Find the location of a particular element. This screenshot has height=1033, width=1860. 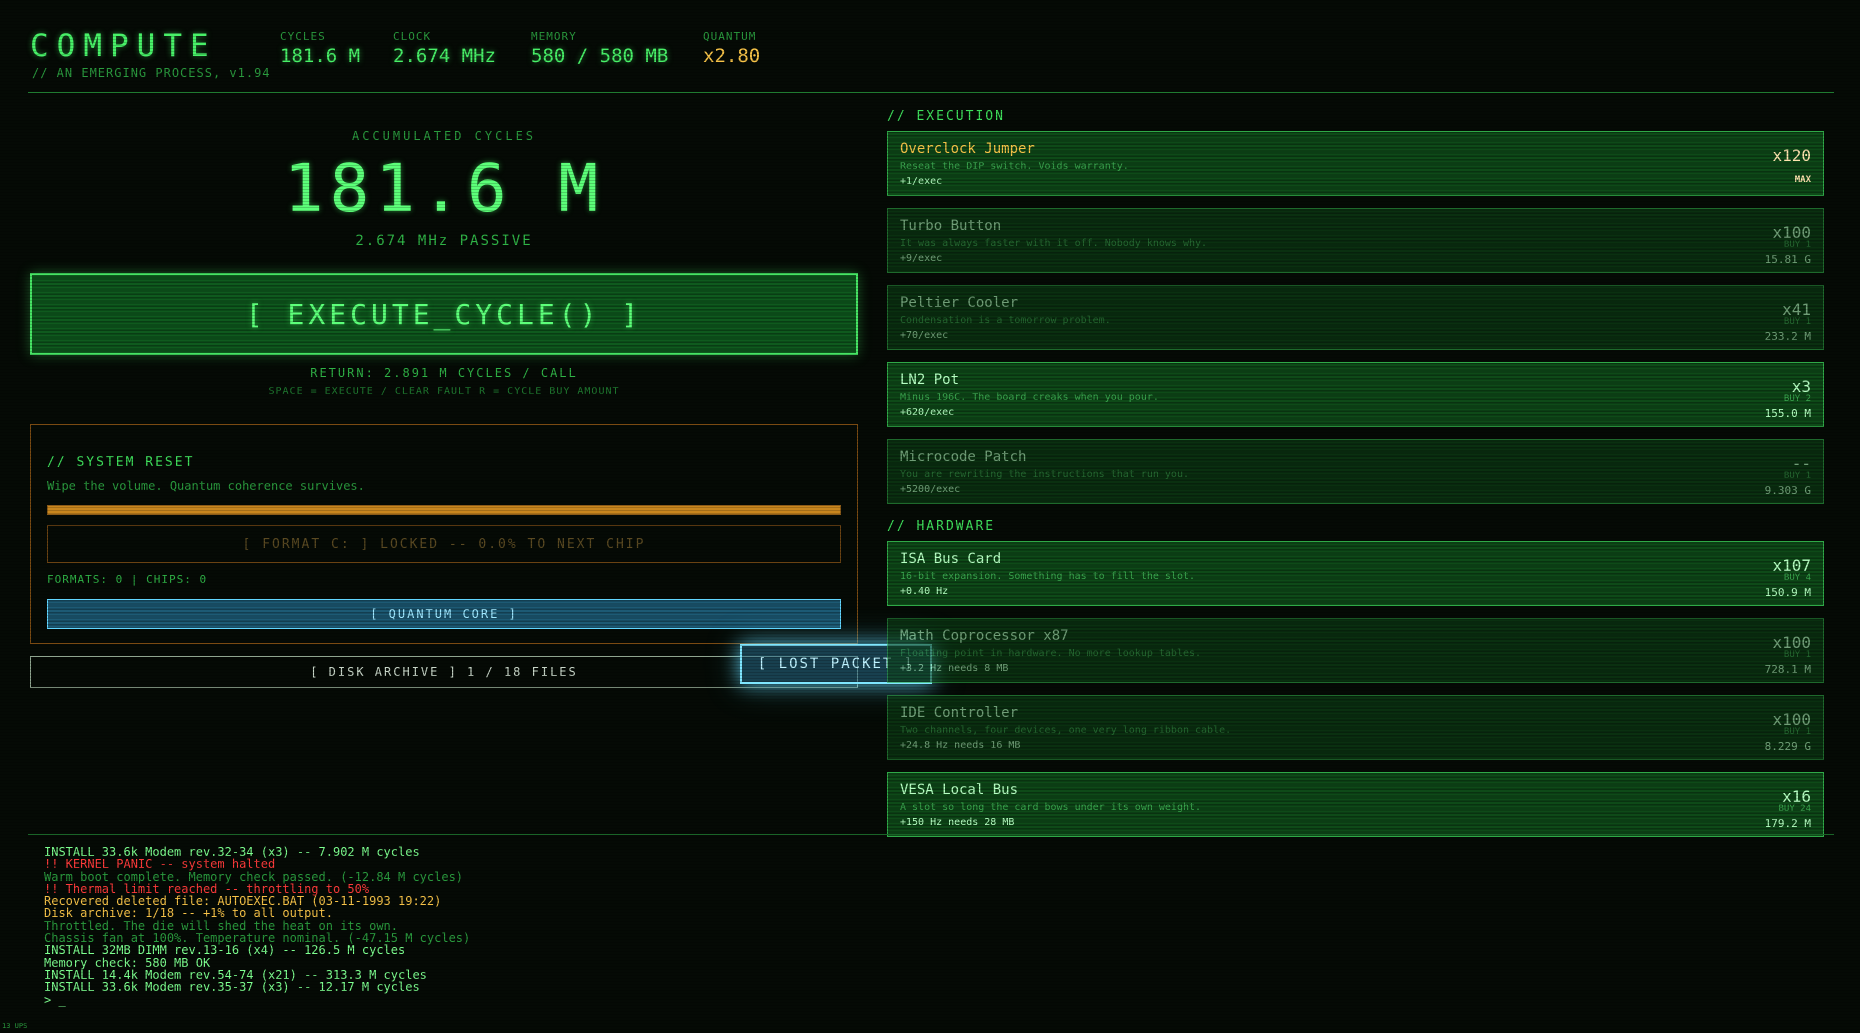

hardware-rate: +150 Hz needs 28 MB is located at coordinates (957, 822).